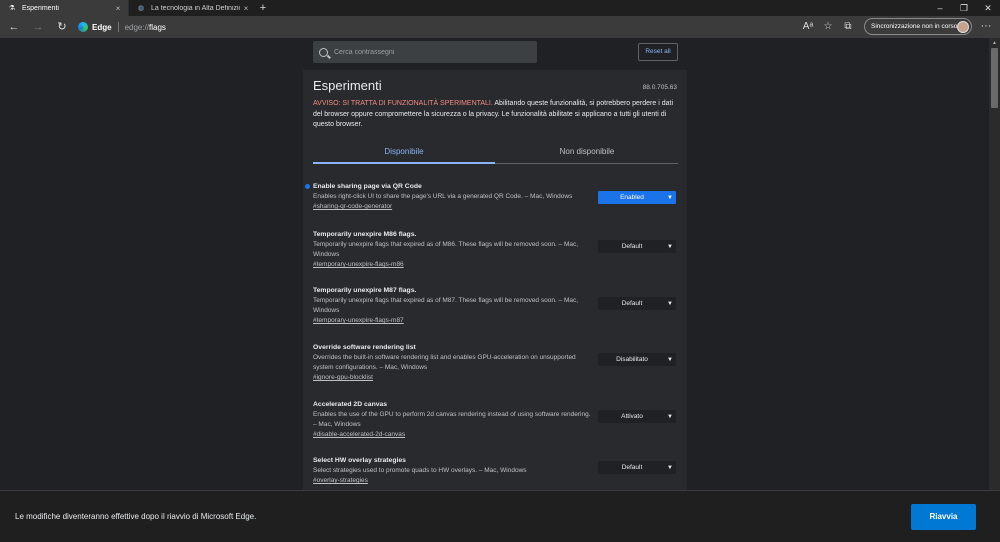  Describe the element at coordinates (632, 416) in the screenshot. I see `flag-select-value: Attivato` at that location.